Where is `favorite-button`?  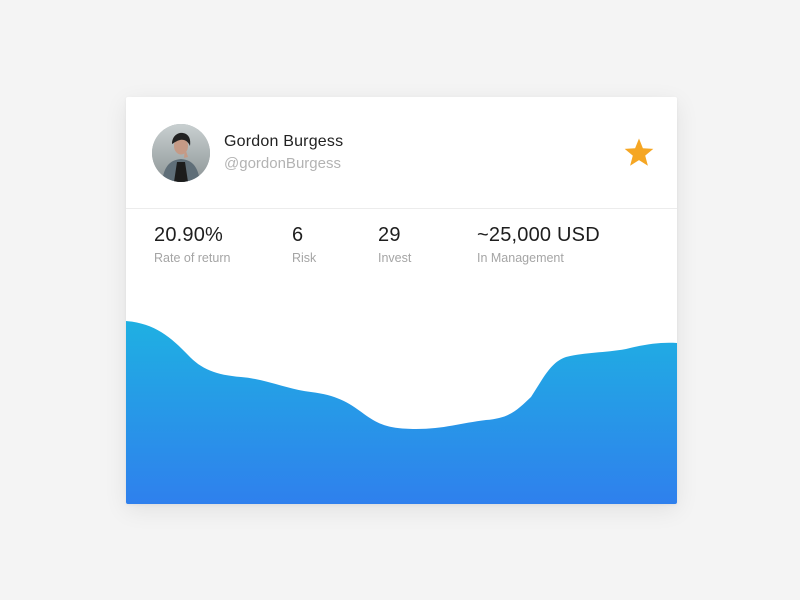 favorite-button is located at coordinates (639, 153).